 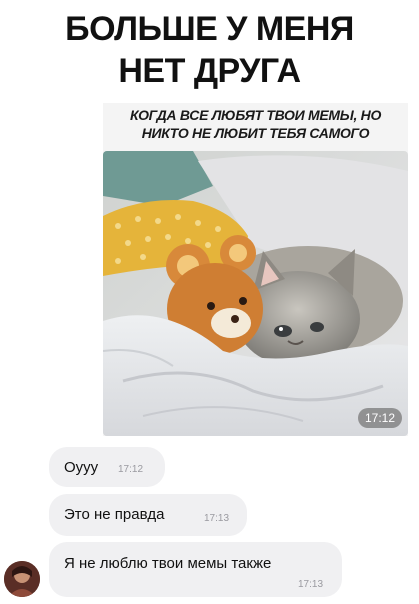 I want to click on message-time-2: 17:13, so click(x=217, y=518).